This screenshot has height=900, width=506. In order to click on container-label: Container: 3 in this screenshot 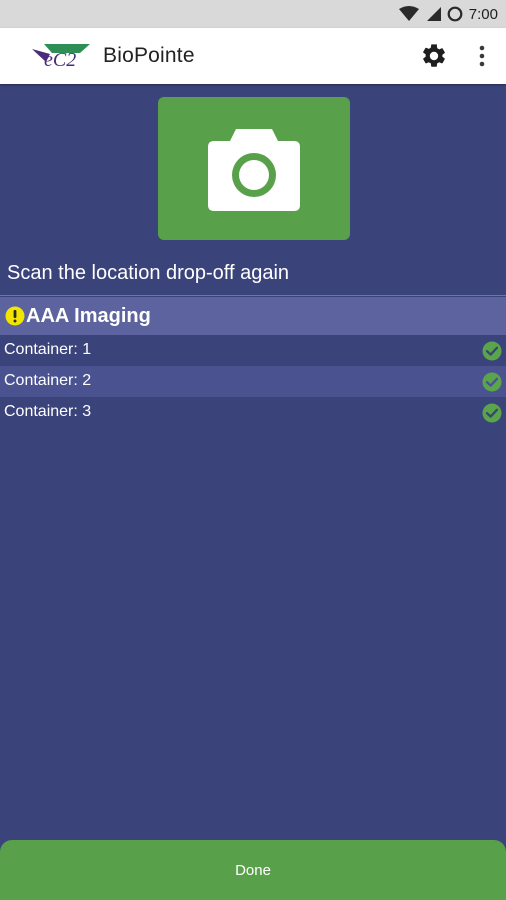, I will do `click(48, 411)`.